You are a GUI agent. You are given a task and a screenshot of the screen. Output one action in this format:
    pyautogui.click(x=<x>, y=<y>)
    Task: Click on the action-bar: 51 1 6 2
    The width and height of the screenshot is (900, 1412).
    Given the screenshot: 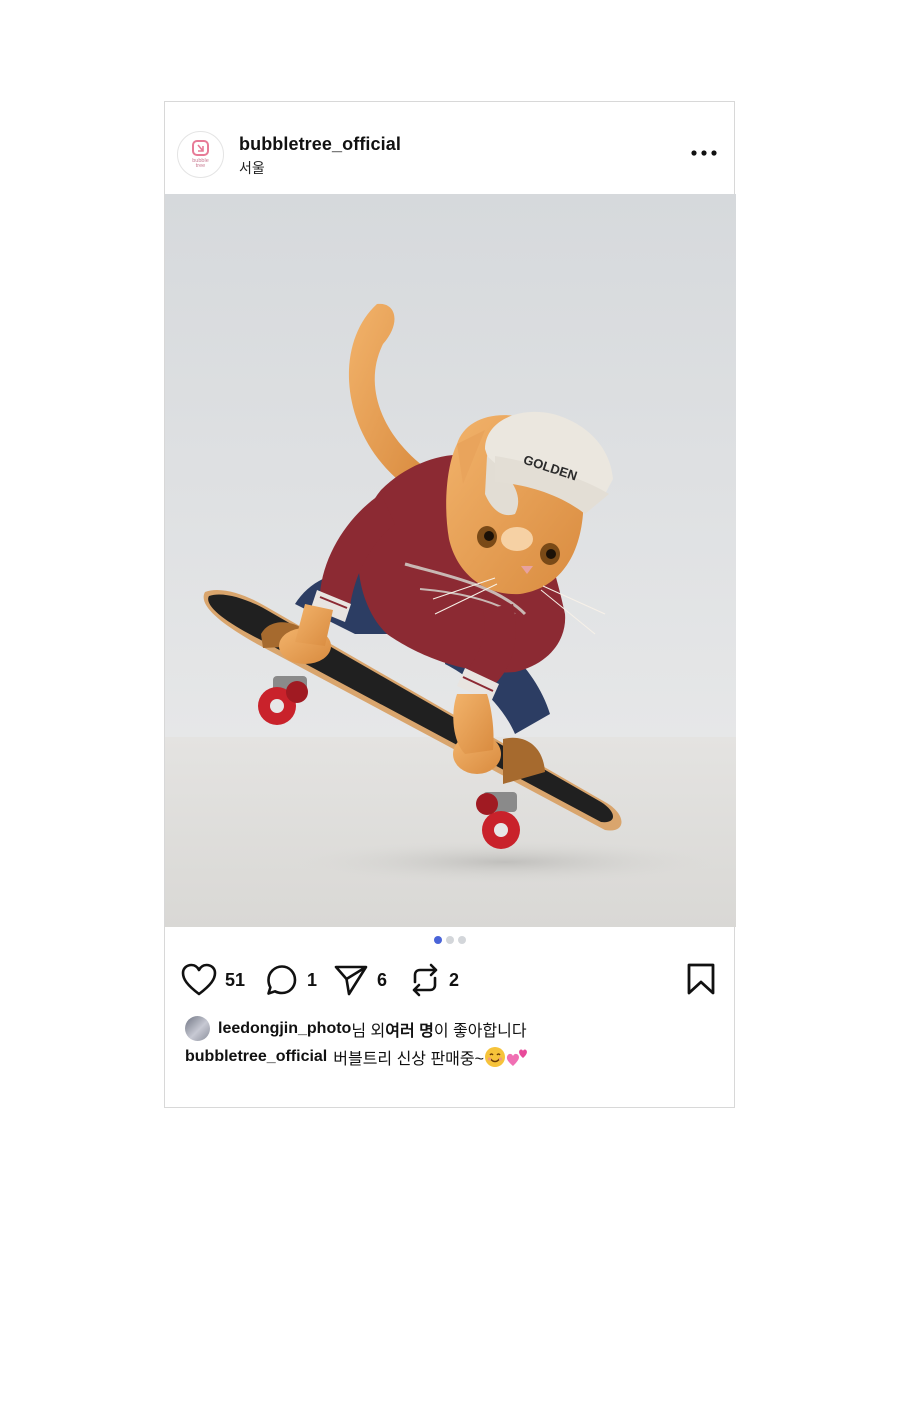 What is the action you would take?
    pyautogui.click(x=449, y=982)
    